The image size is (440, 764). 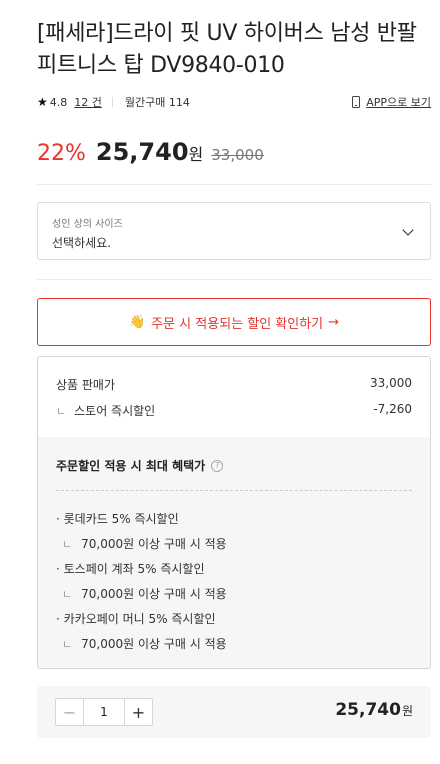 I want to click on price-breakdown: 상품 판매가 33,000 ㄴ 스토어 즉시할인 -7,260, so click(x=234, y=397).